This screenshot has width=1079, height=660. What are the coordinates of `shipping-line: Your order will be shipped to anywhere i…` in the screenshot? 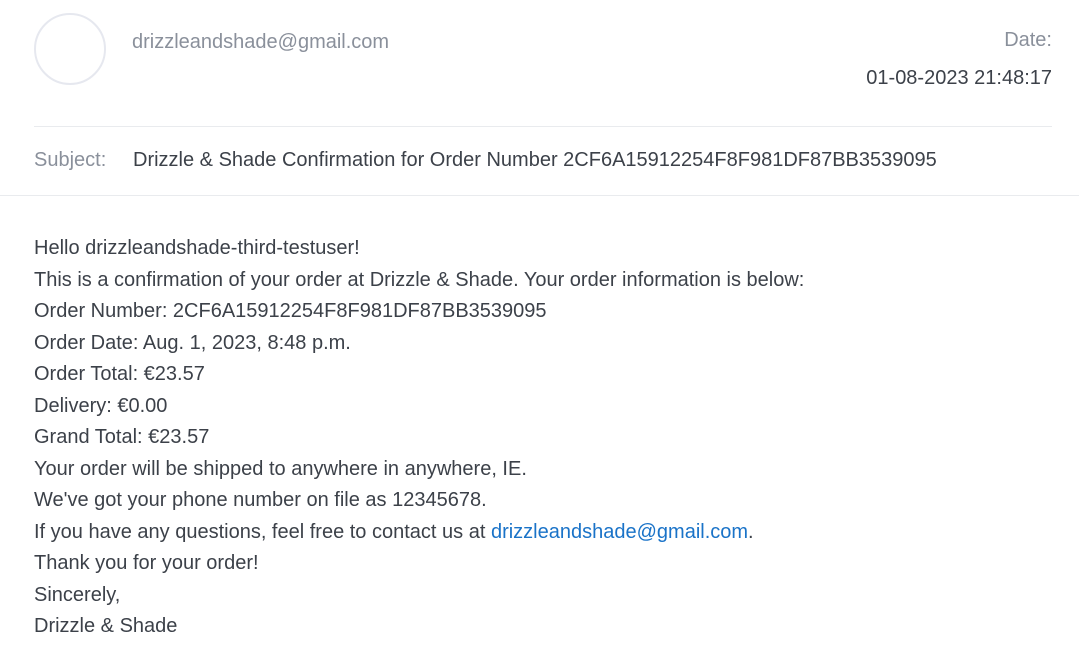 It's located at (280, 468).